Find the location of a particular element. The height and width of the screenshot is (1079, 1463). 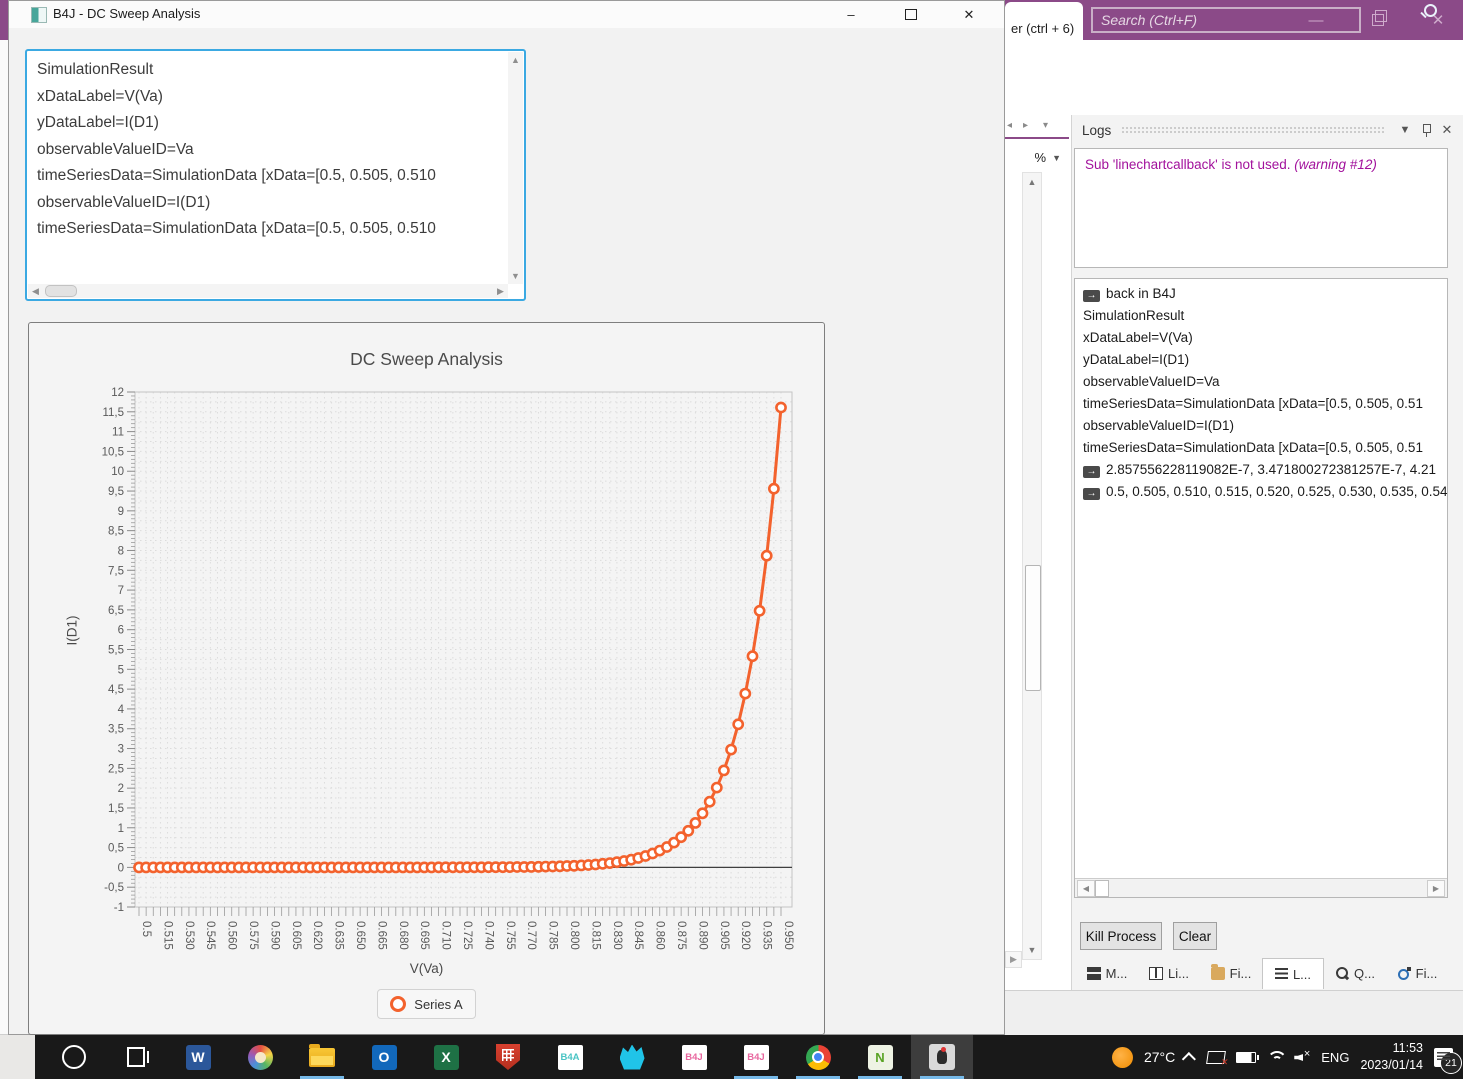

tab-scroll-right-icon: ▸ is located at coordinates (1025, 125).